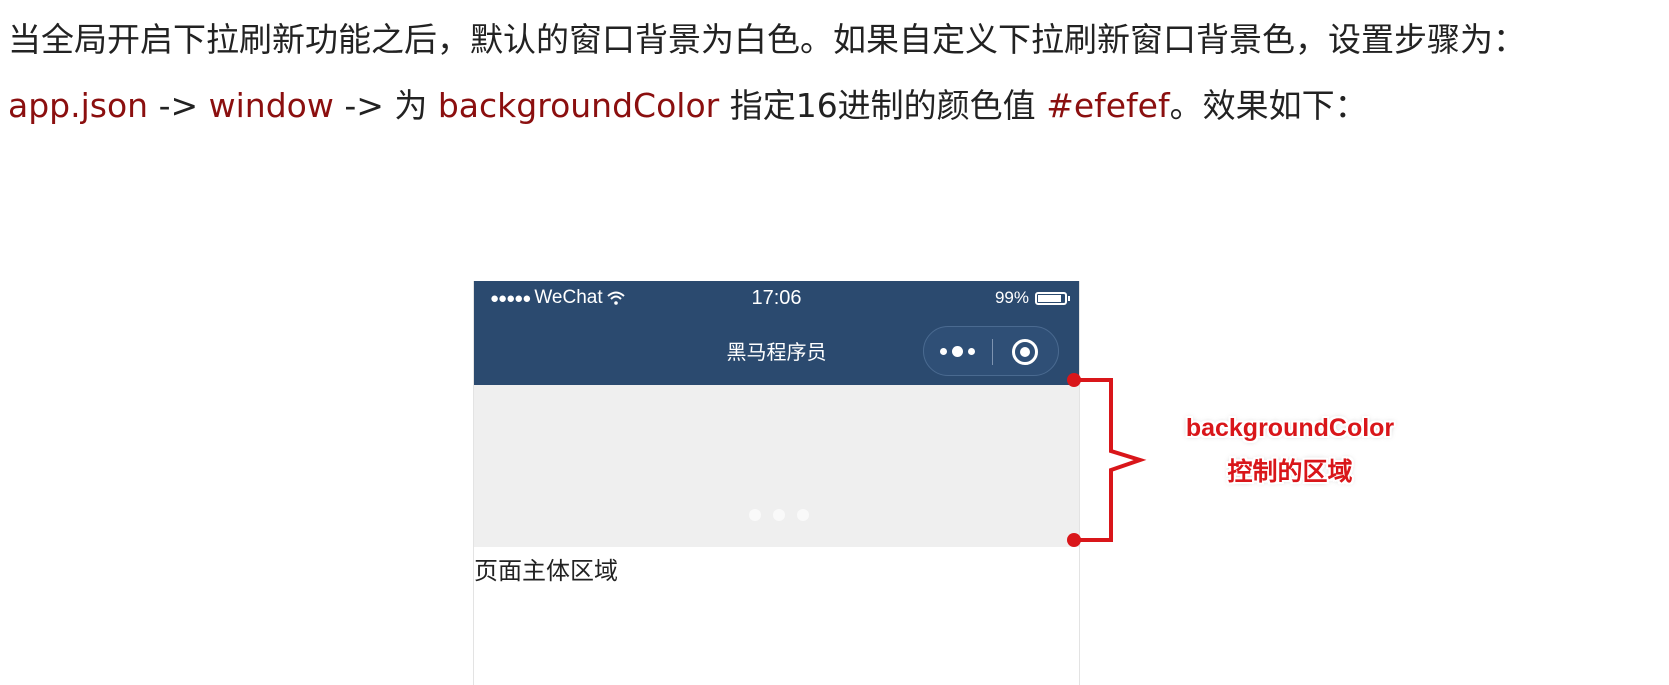 This screenshot has height=685, width=1669. Describe the element at coordinates (78, 105) in the screenshot. I see `code-app-json: app.json` at that location.